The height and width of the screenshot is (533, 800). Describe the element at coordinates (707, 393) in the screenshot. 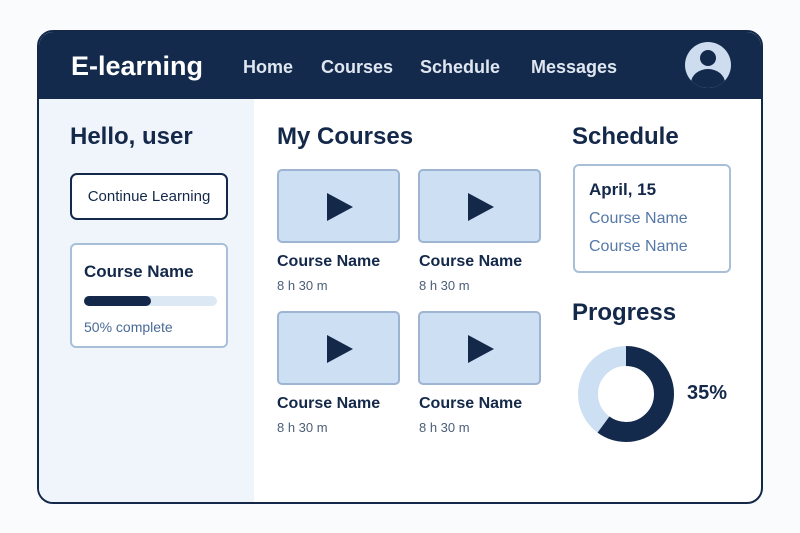

I see `progress-percent: 35%` at that location.